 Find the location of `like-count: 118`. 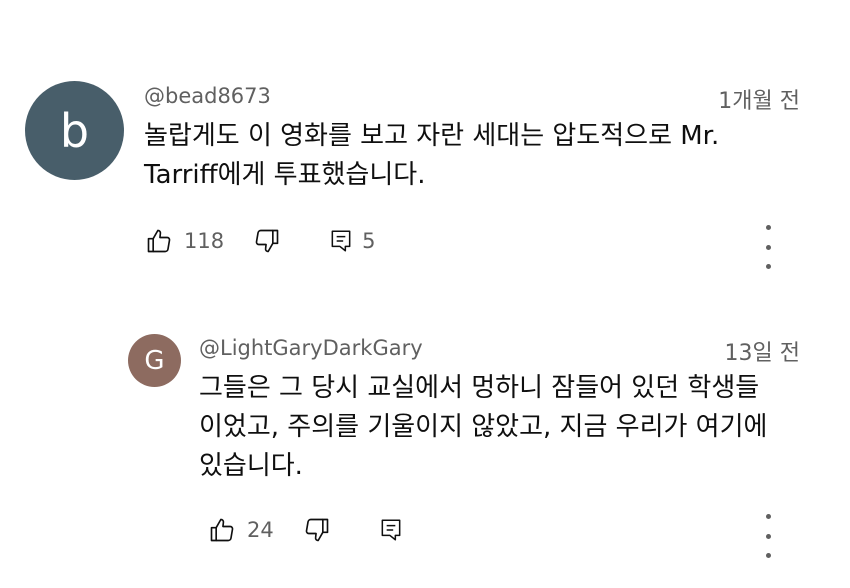

like-count: 118 is located at coordinates (204, 241).